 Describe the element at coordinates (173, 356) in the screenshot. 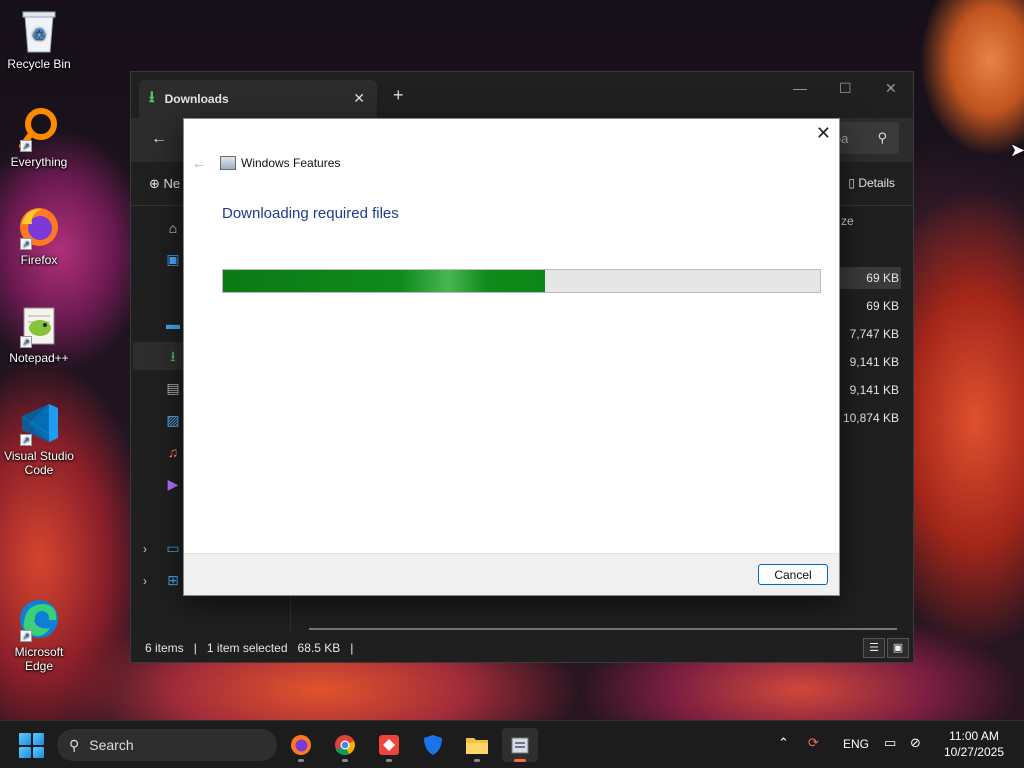

I see `downloads-folder-icon: ⭳` at that location.